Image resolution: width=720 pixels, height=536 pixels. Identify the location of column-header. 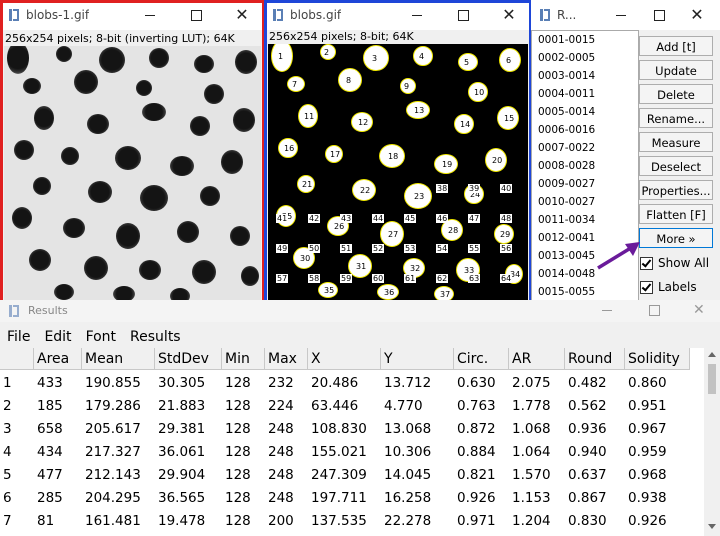
(17, 359).